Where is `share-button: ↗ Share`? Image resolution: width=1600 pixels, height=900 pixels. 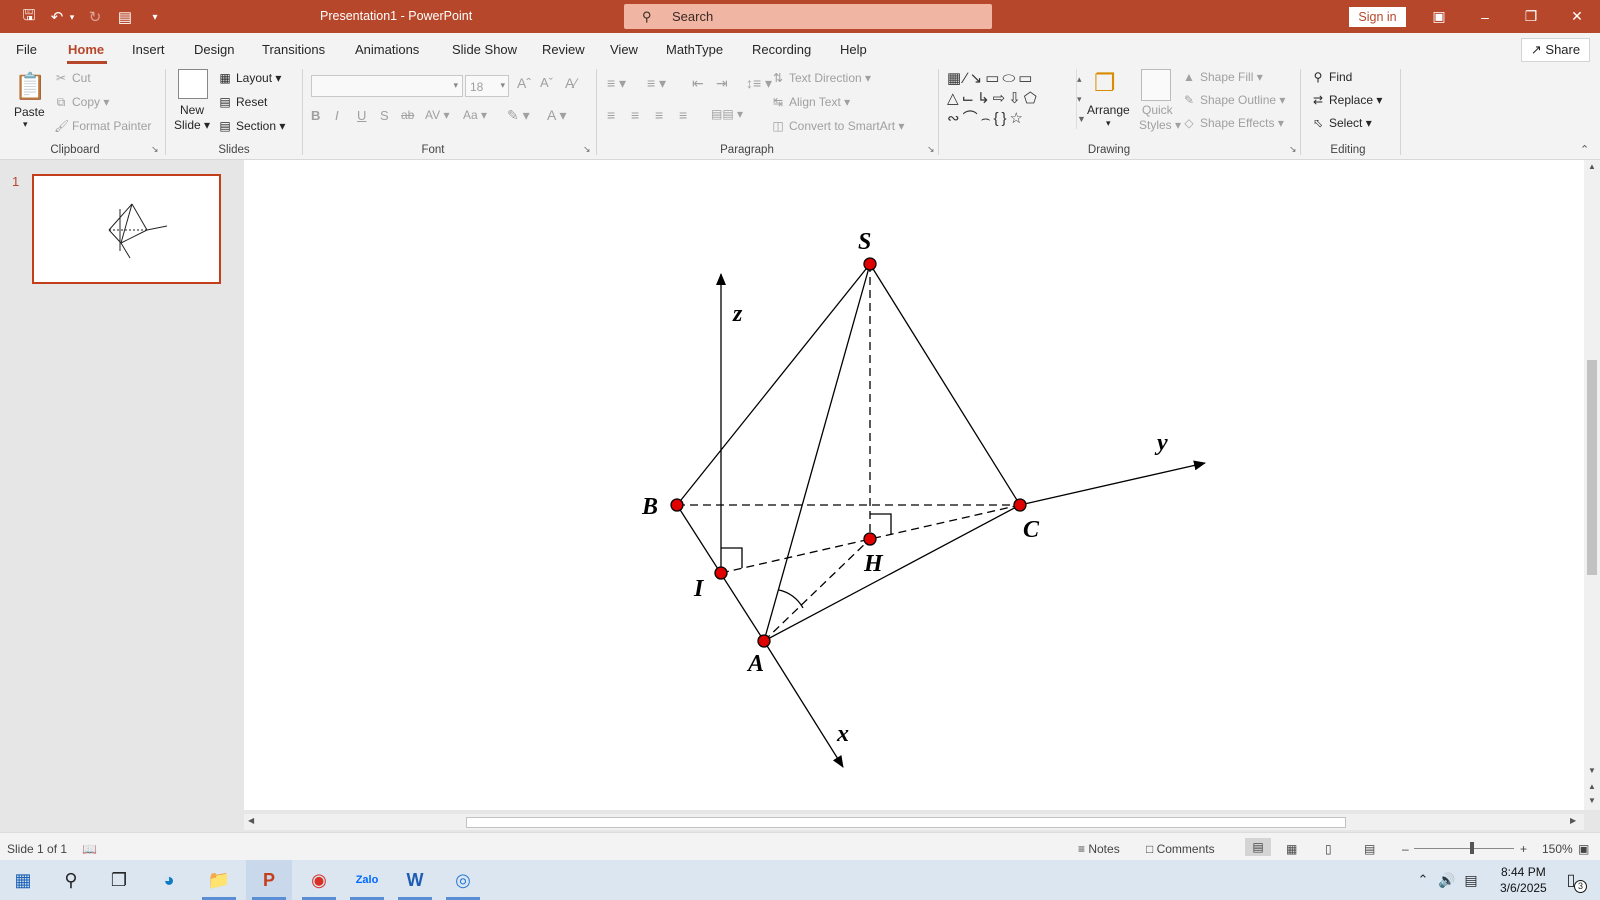
share-button: ↗ Share is located at coordinates (1555, 50).